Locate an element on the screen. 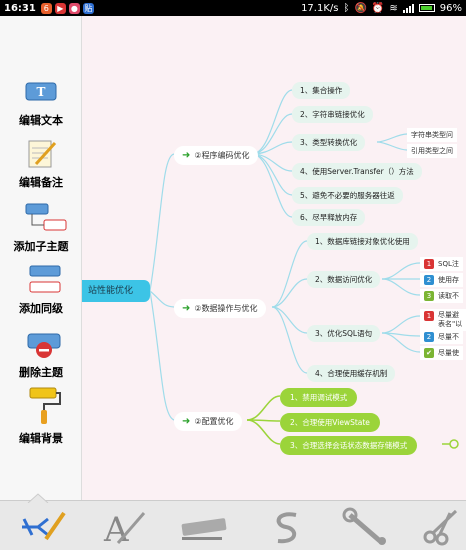  paint-roller-icon is located at coordinates (42, 406).